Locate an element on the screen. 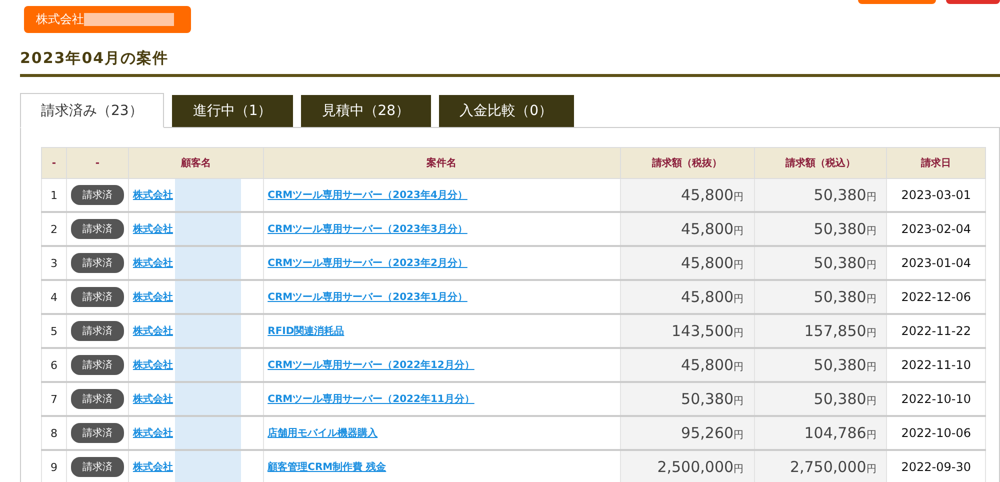 The height and width of the screenshot is (482, 1000). project-link: RFID関連消耗品 is located at coordinates (306, 331).